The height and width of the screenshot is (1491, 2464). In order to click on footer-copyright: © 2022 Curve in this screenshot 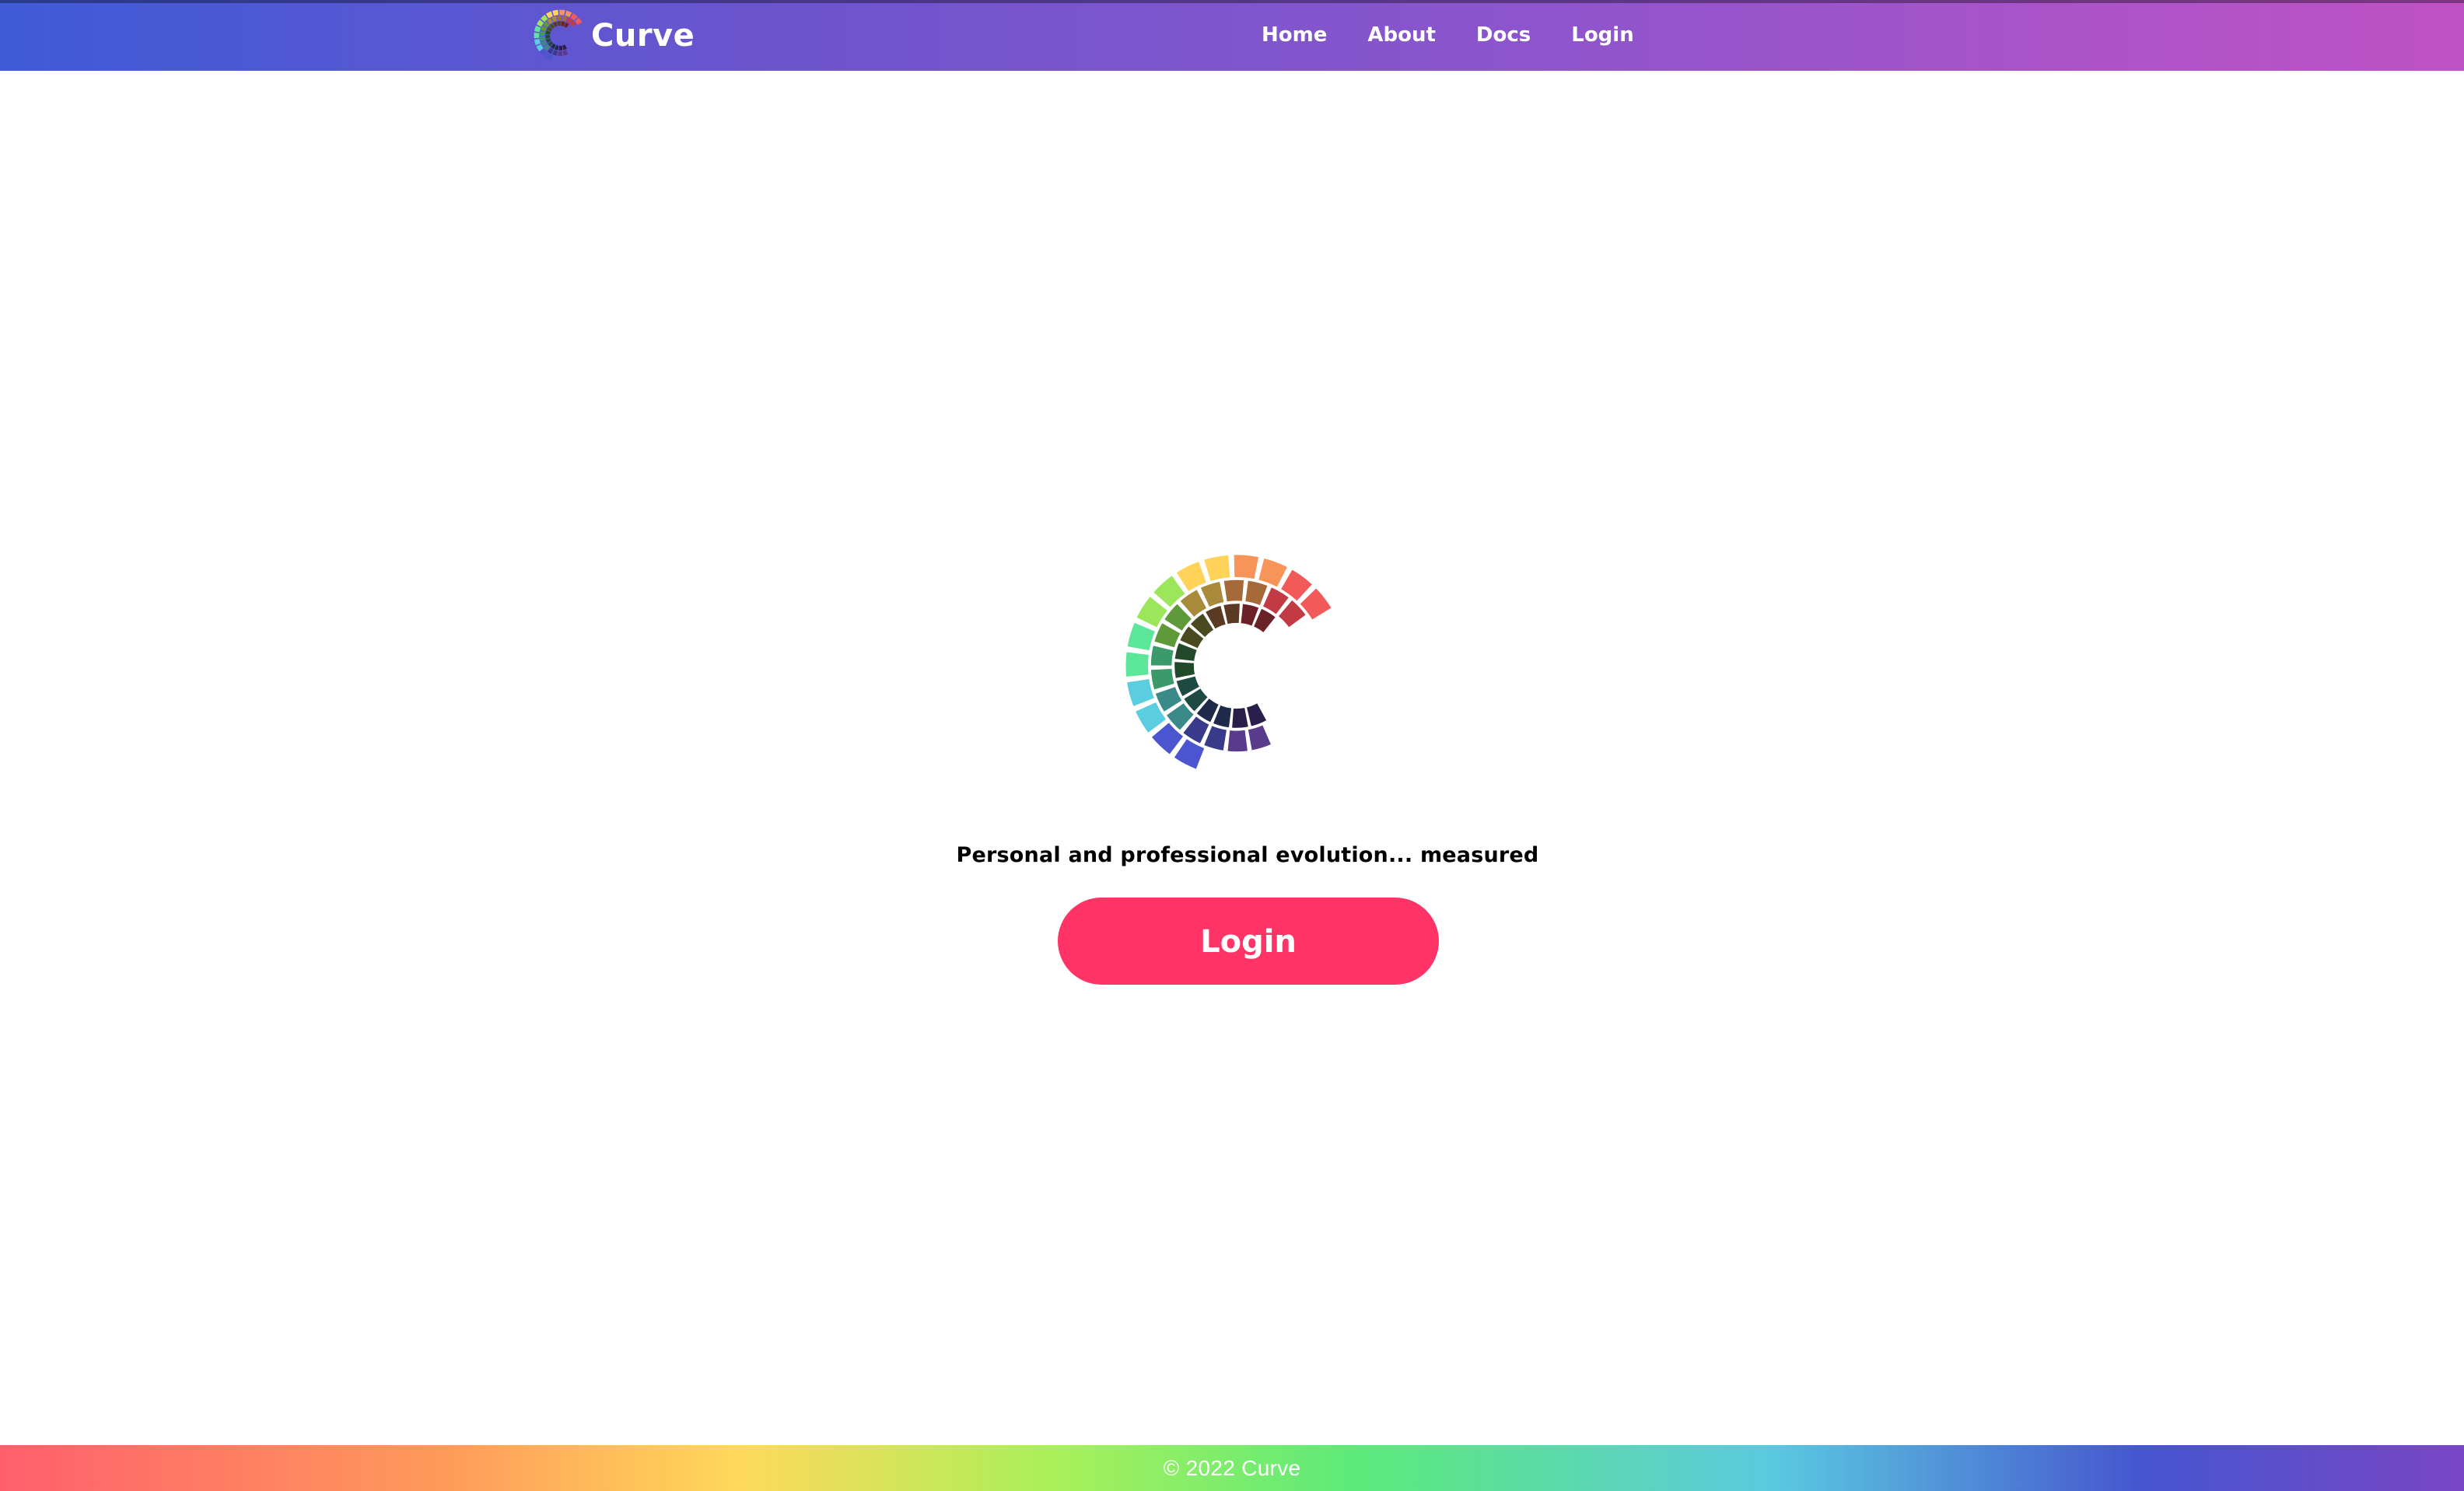, I will do `click(1232, 1468)`.